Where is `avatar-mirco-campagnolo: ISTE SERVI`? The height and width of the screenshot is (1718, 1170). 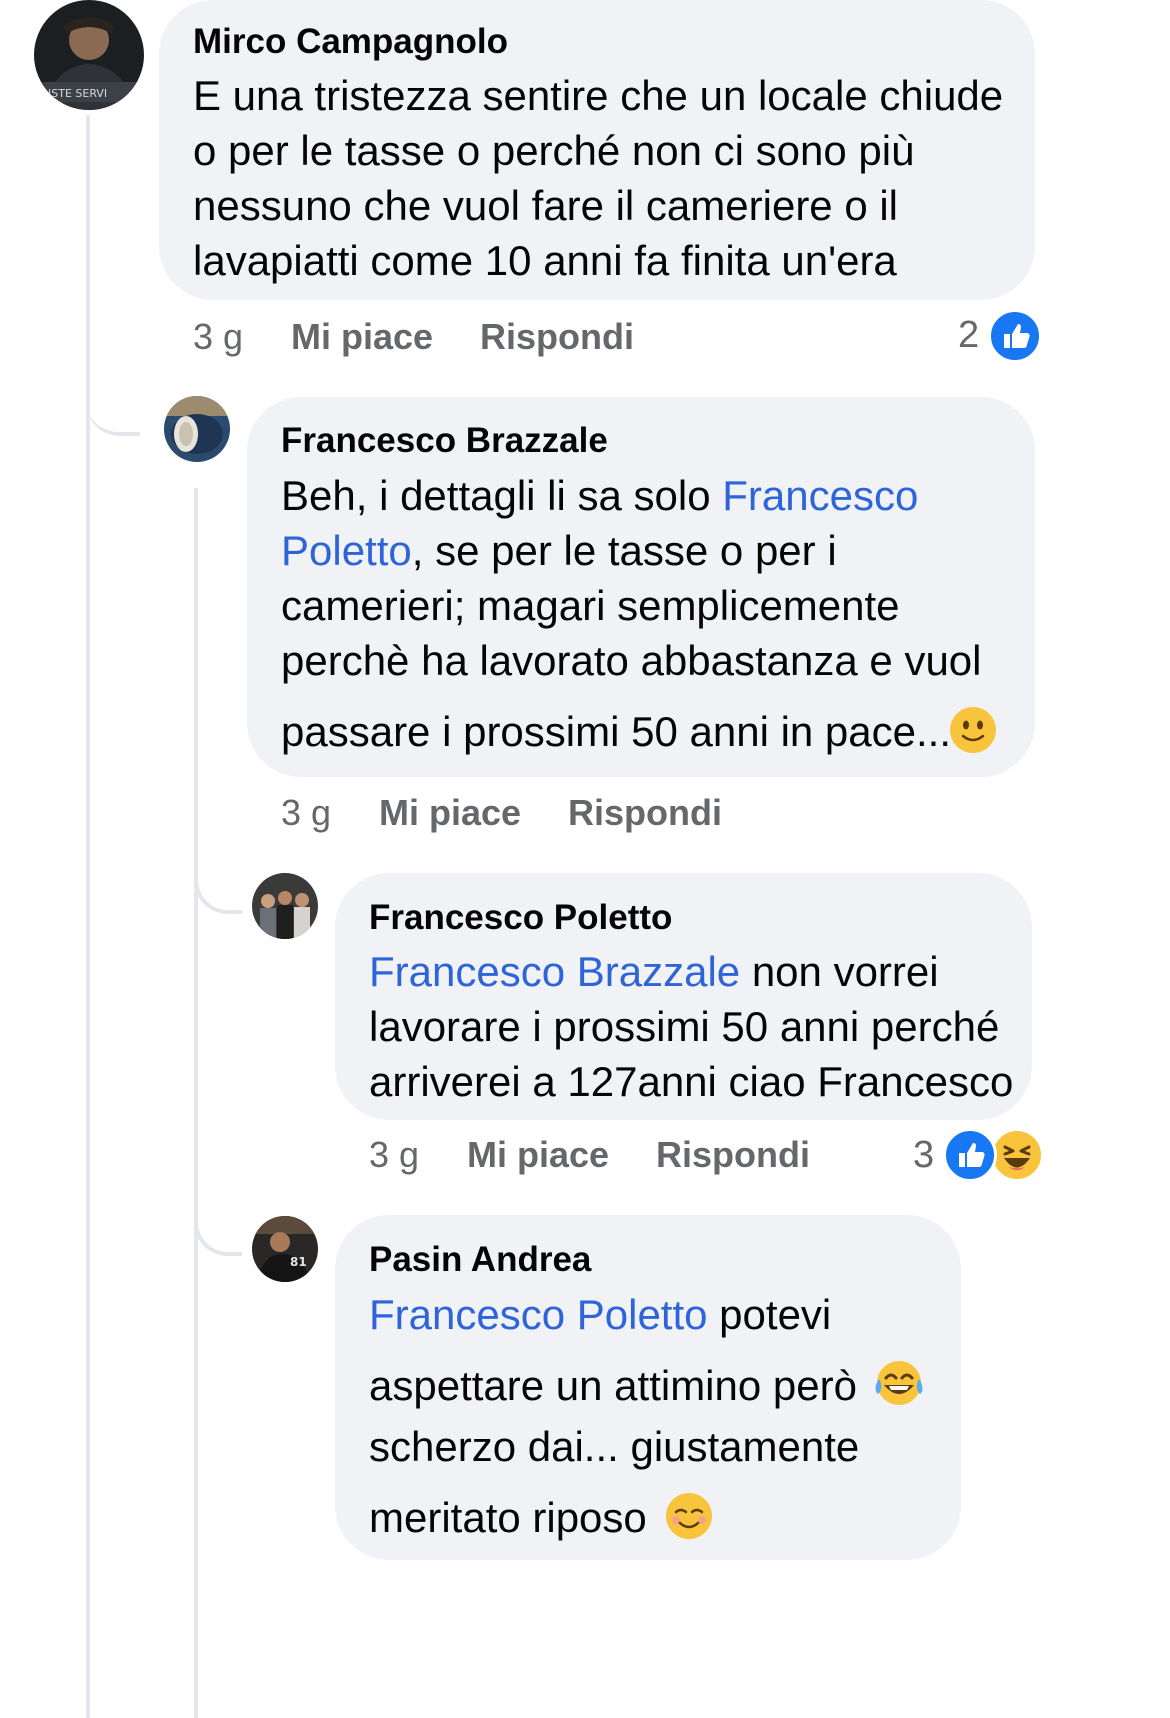 avatar-mirco-campagnolo: ISTE SERVI is located at coordinates (89, 55).